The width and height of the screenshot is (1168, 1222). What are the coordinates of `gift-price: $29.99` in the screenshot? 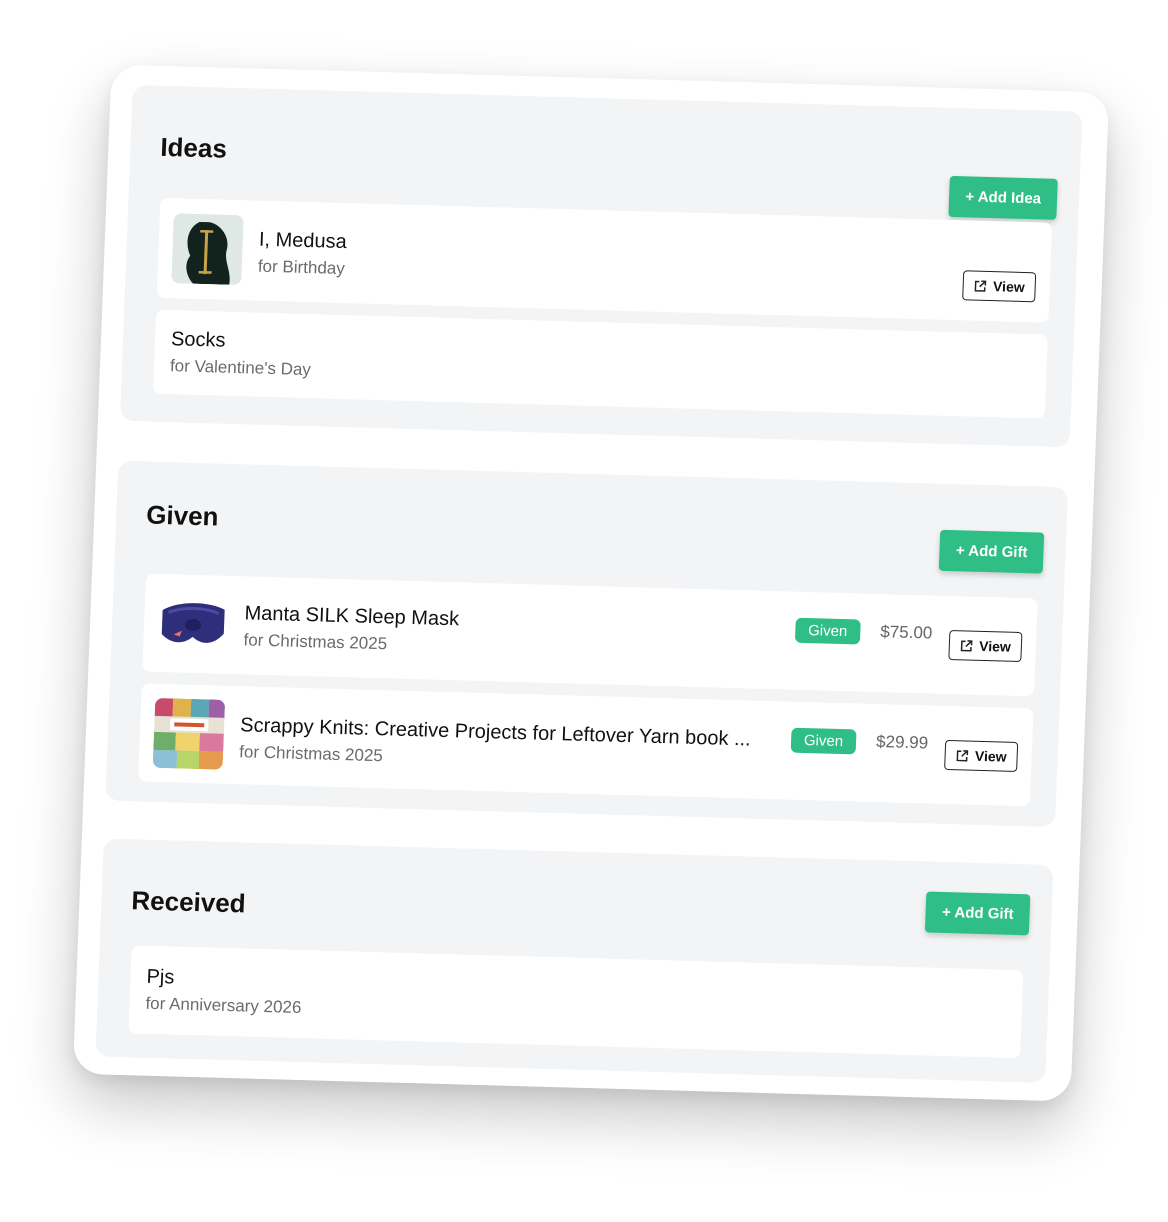 It's located at (902, 742).